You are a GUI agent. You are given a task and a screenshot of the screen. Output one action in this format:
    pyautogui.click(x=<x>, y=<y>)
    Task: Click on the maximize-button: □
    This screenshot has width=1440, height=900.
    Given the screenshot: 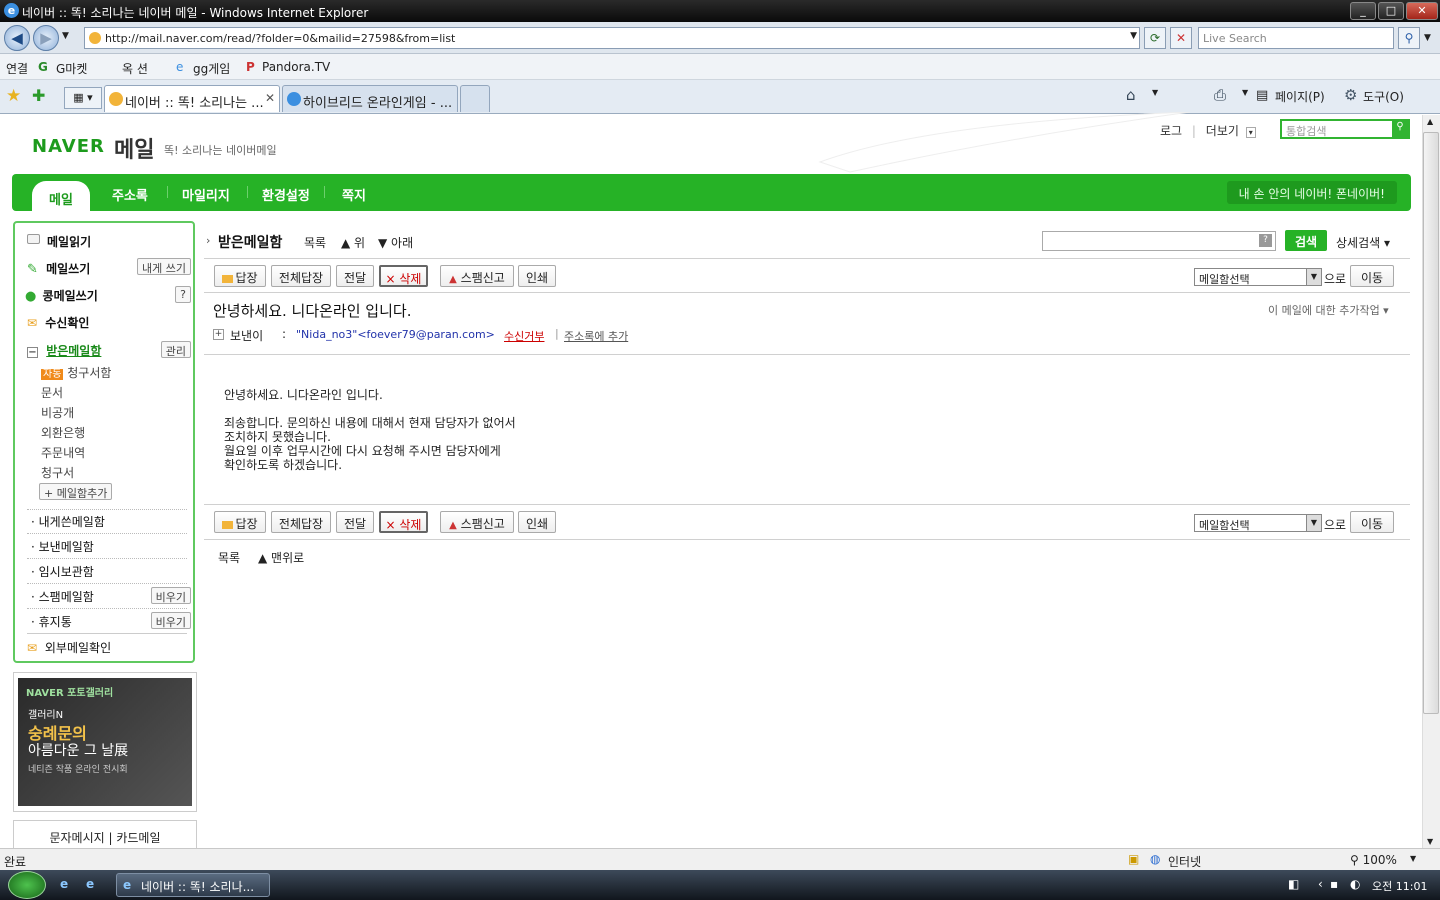 What is the action you would take?
    pyautogui.click(x=1391, y=11)
    